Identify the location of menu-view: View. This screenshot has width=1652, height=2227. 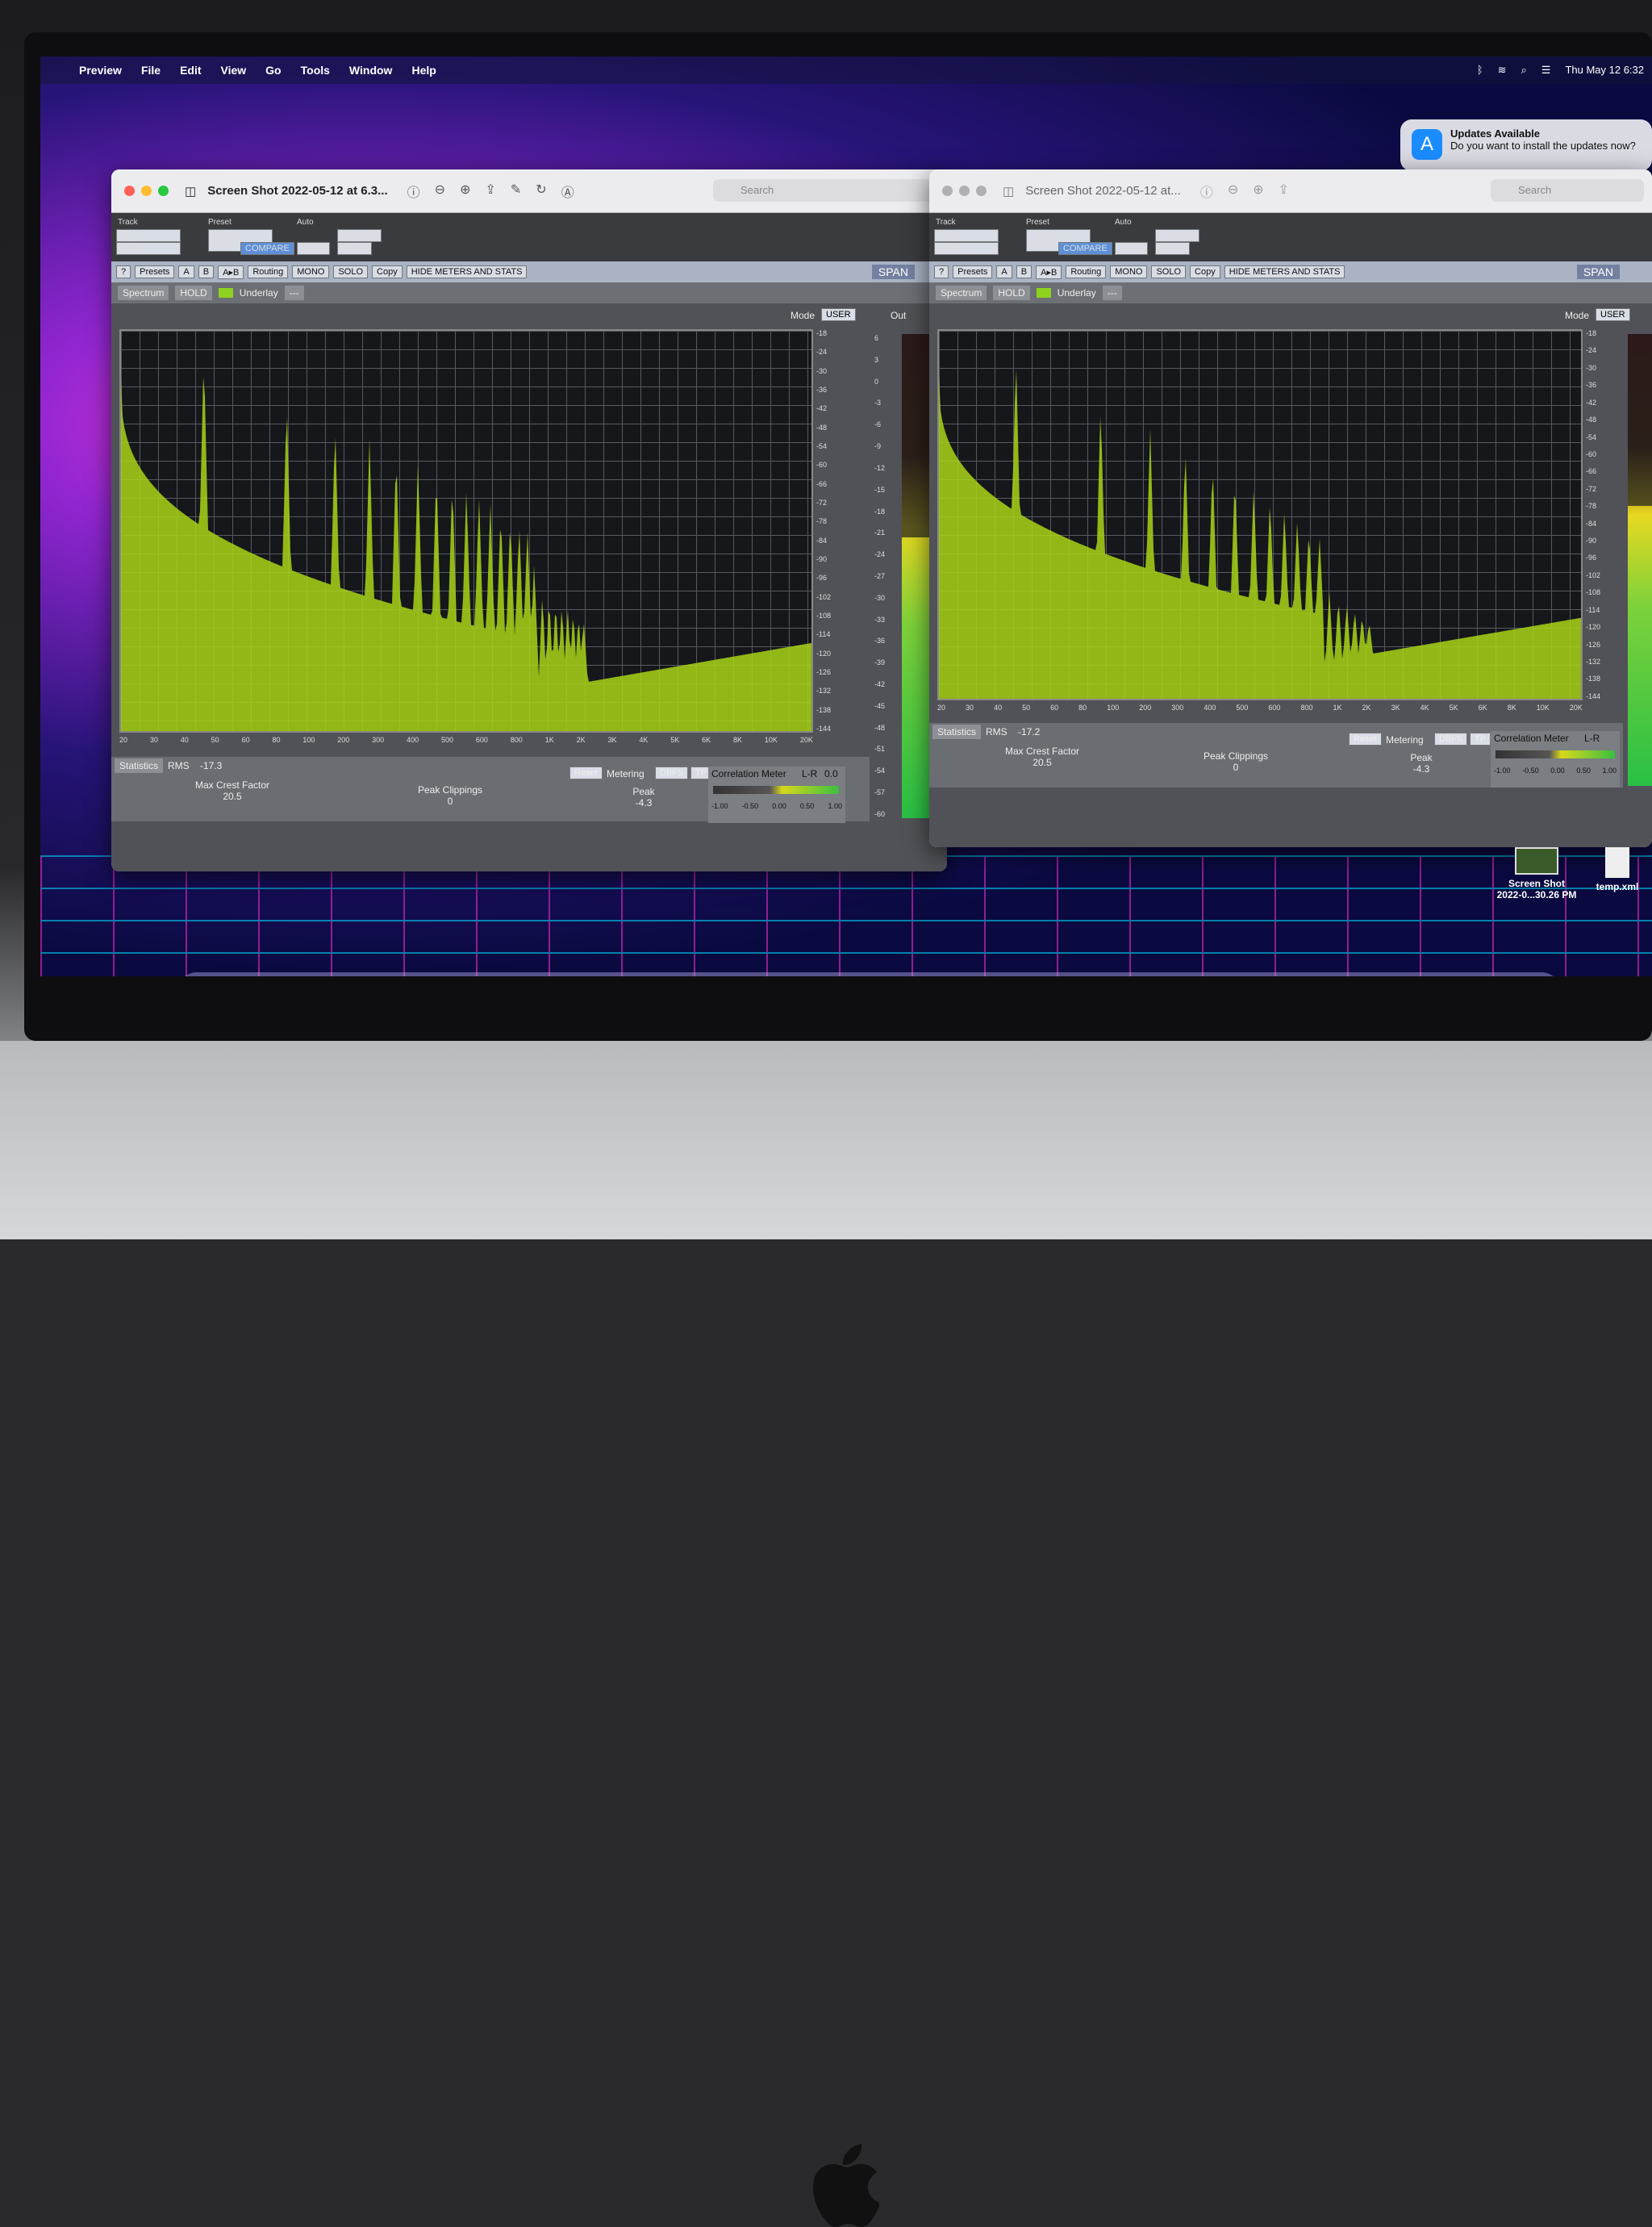
(234, 70).